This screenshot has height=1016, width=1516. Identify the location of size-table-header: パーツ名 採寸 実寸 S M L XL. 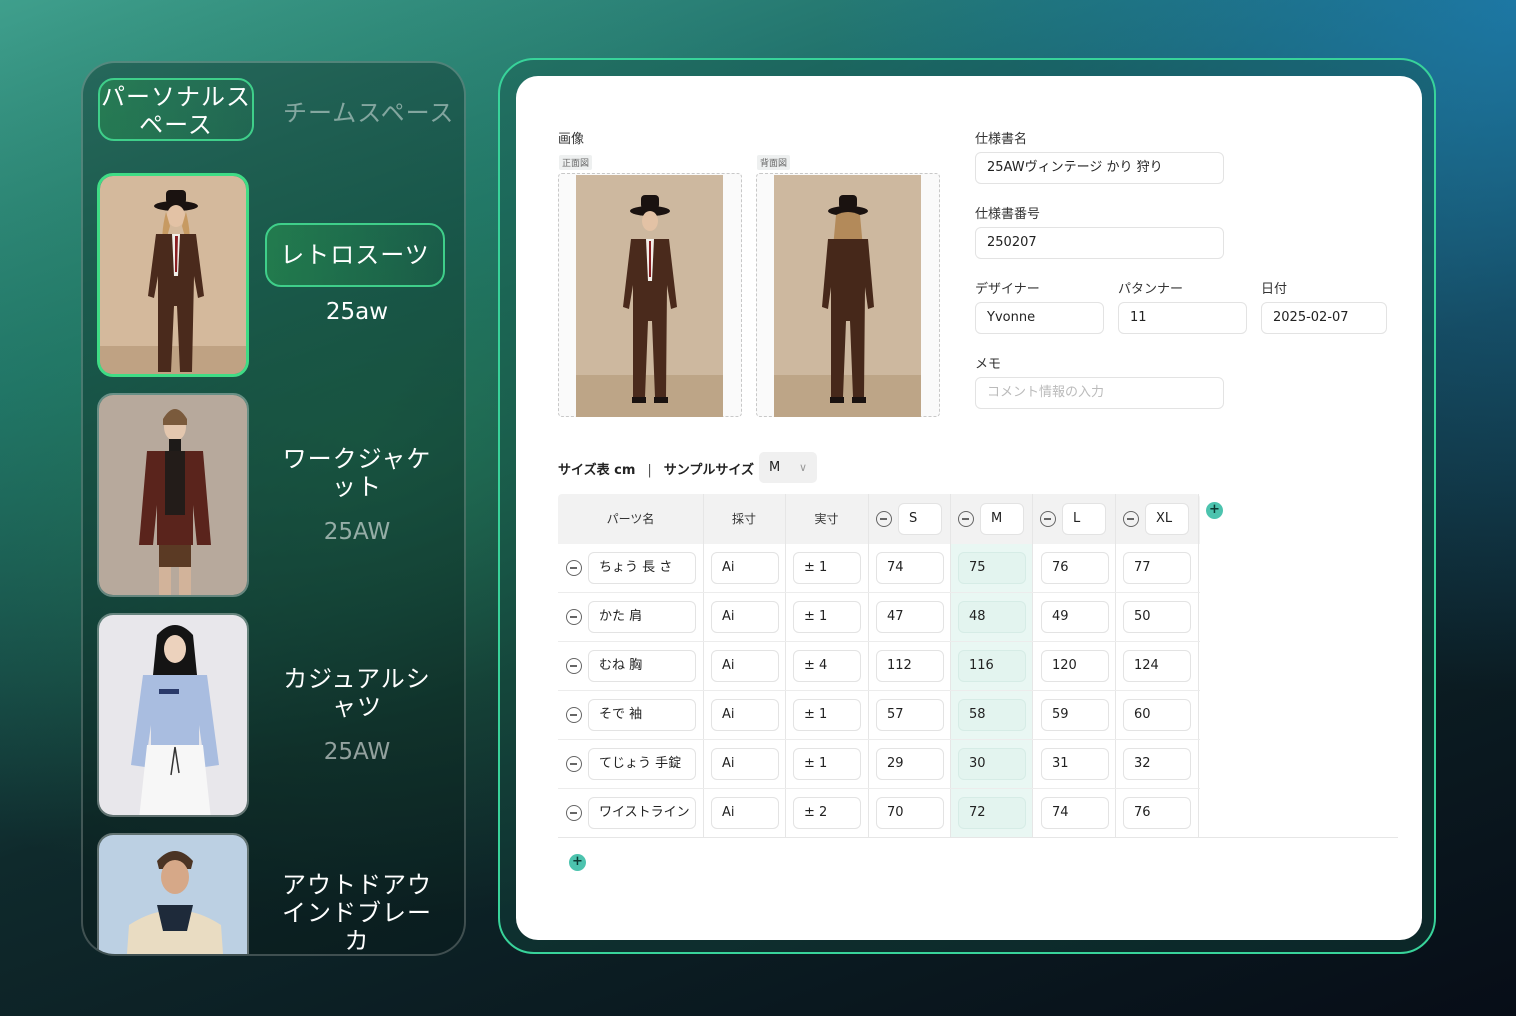
(879, 519).